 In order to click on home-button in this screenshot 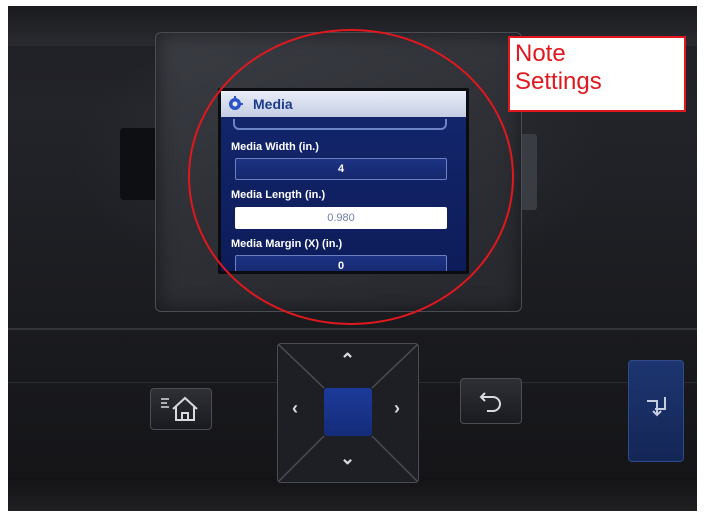, I will do `click(181, 409)`.